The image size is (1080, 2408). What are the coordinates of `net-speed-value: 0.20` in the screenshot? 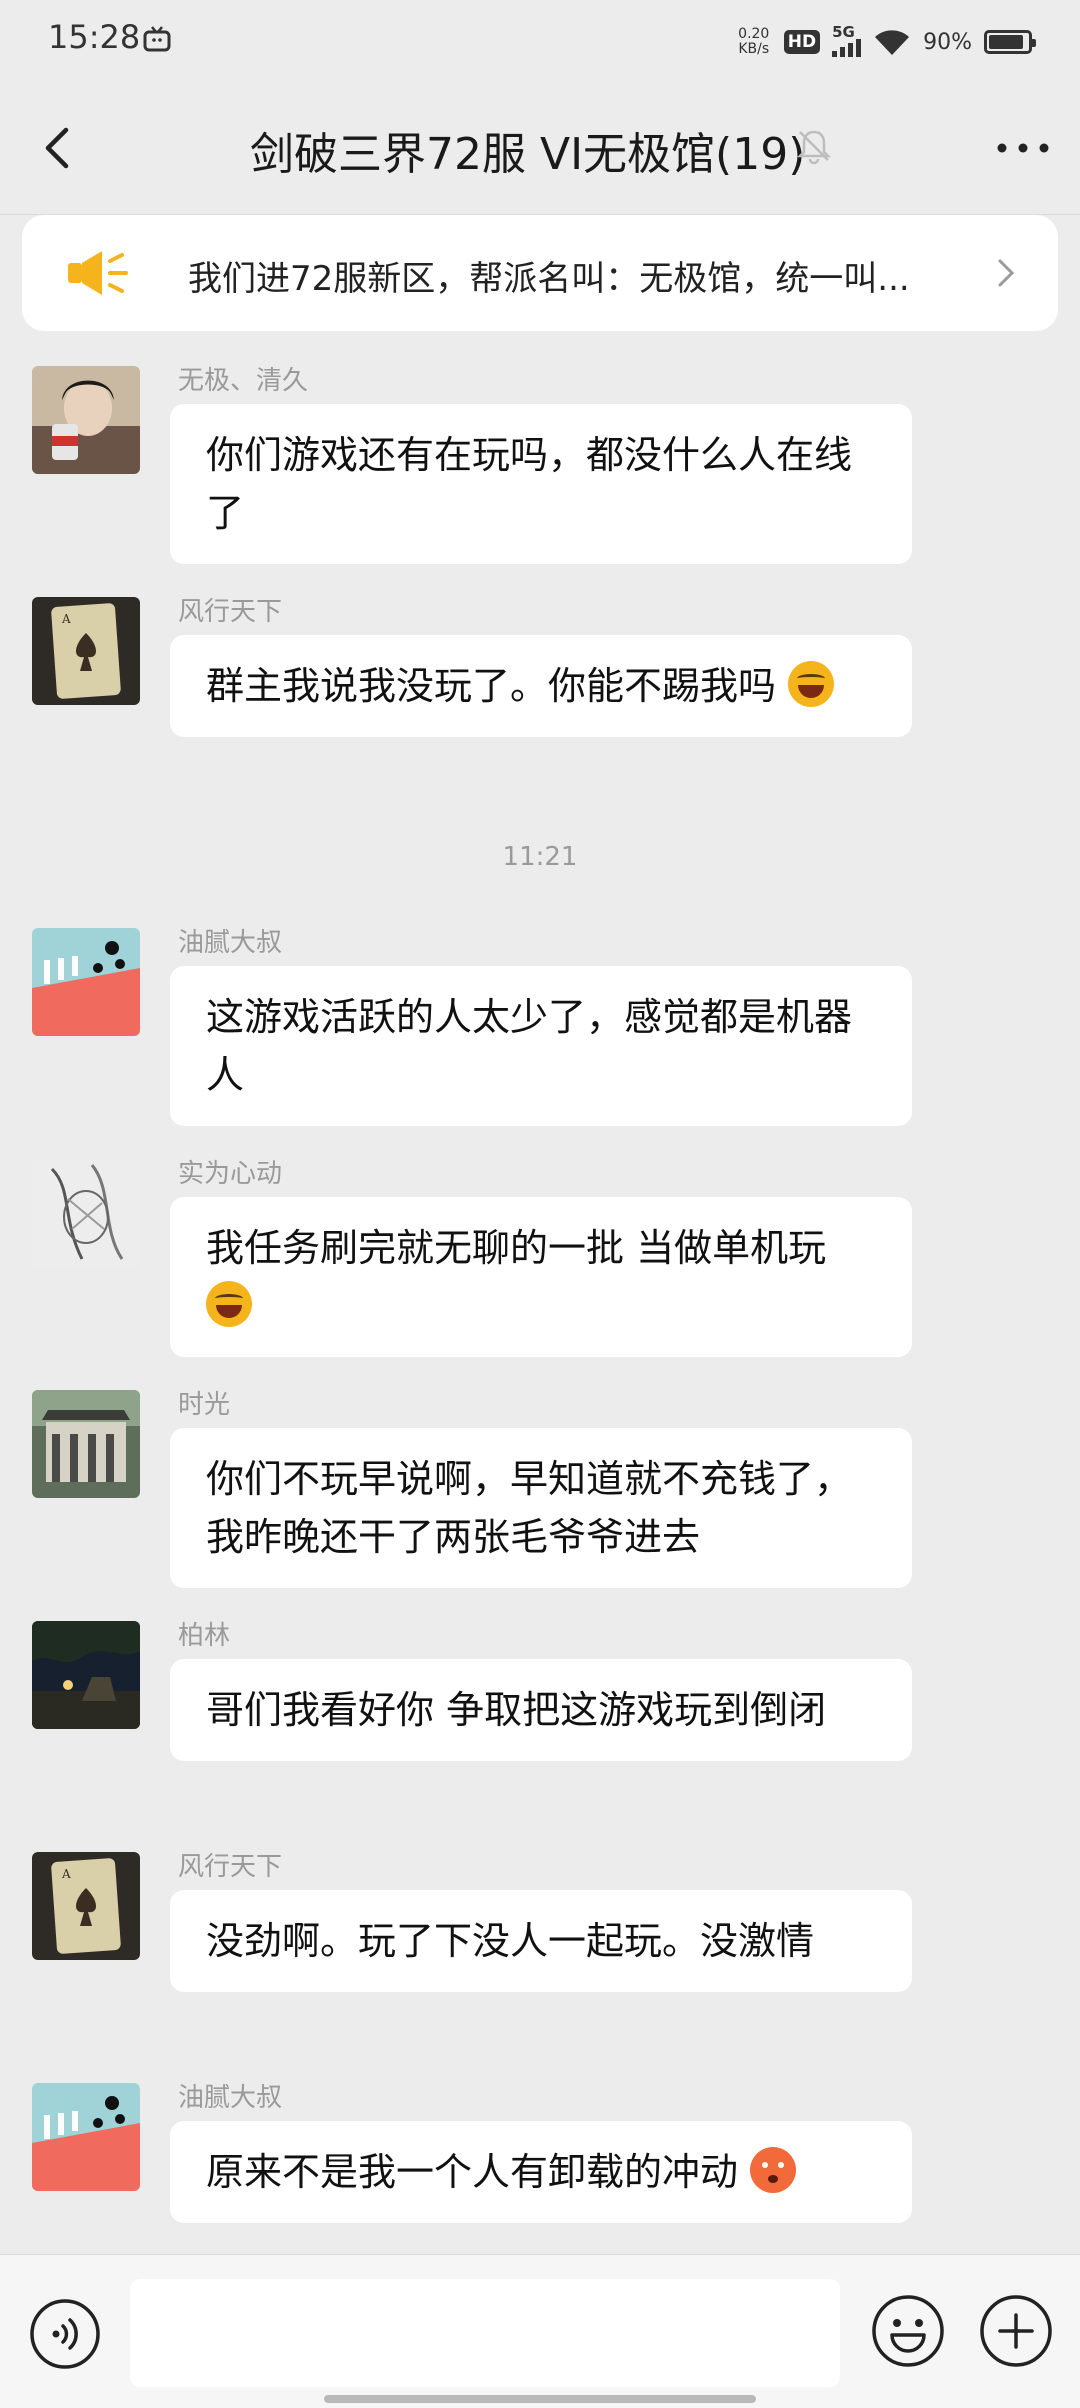 It's located at (754, 34).